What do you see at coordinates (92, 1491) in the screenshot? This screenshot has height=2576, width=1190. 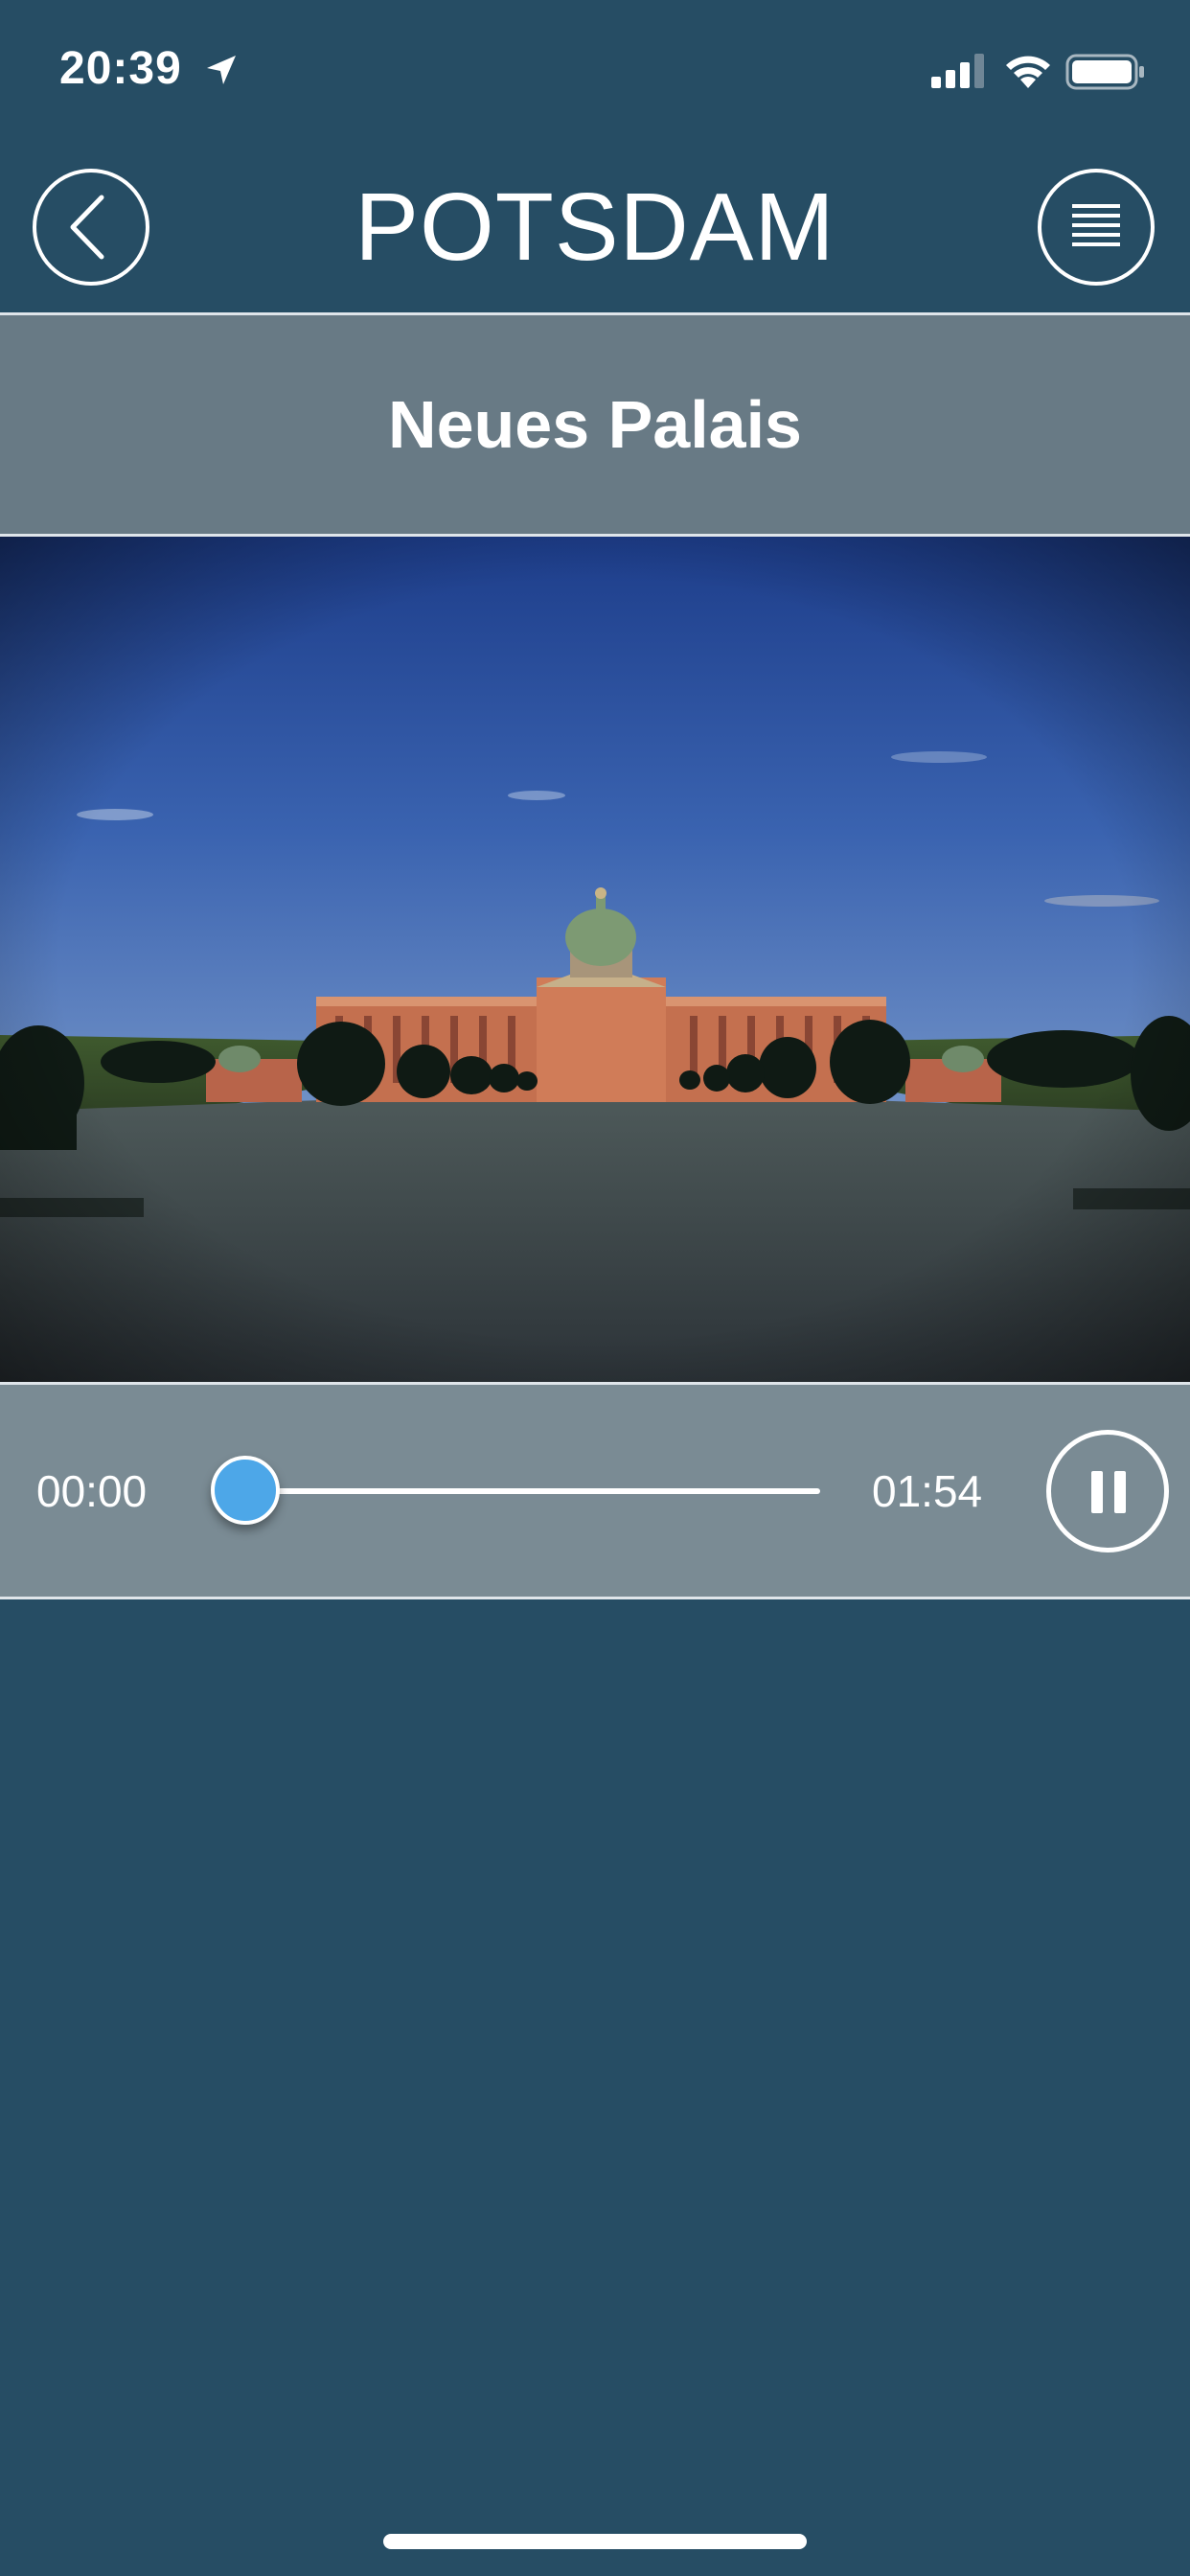 I see `current-time: 00:00` at bounding box center [92, 1491].